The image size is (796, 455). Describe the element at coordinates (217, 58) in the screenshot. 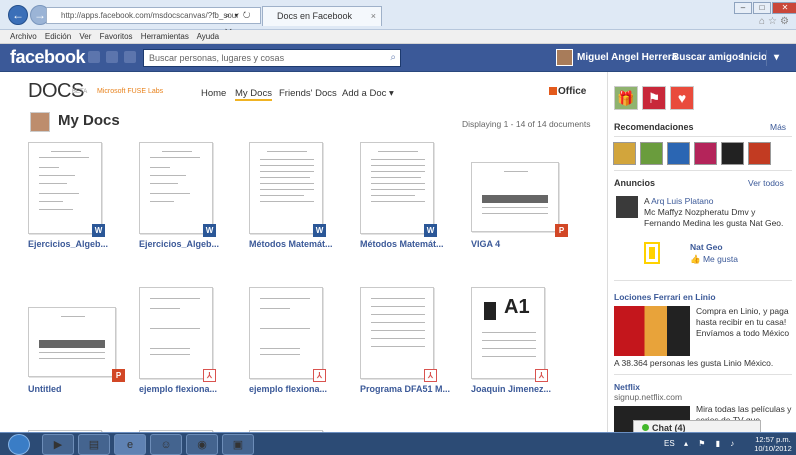

I see `search-placeholder: Buscar personas, lugares y cosas` at that location.